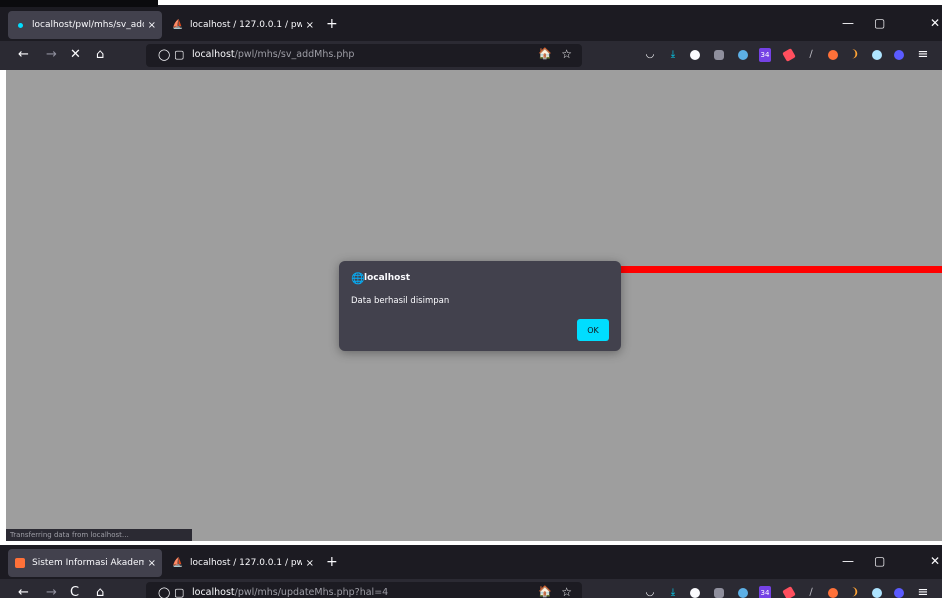 The image size is (942, 598). I want to click on url-text: localhost/pwl/mhs/updateMhs.php?hal=4, so click(290, 592).